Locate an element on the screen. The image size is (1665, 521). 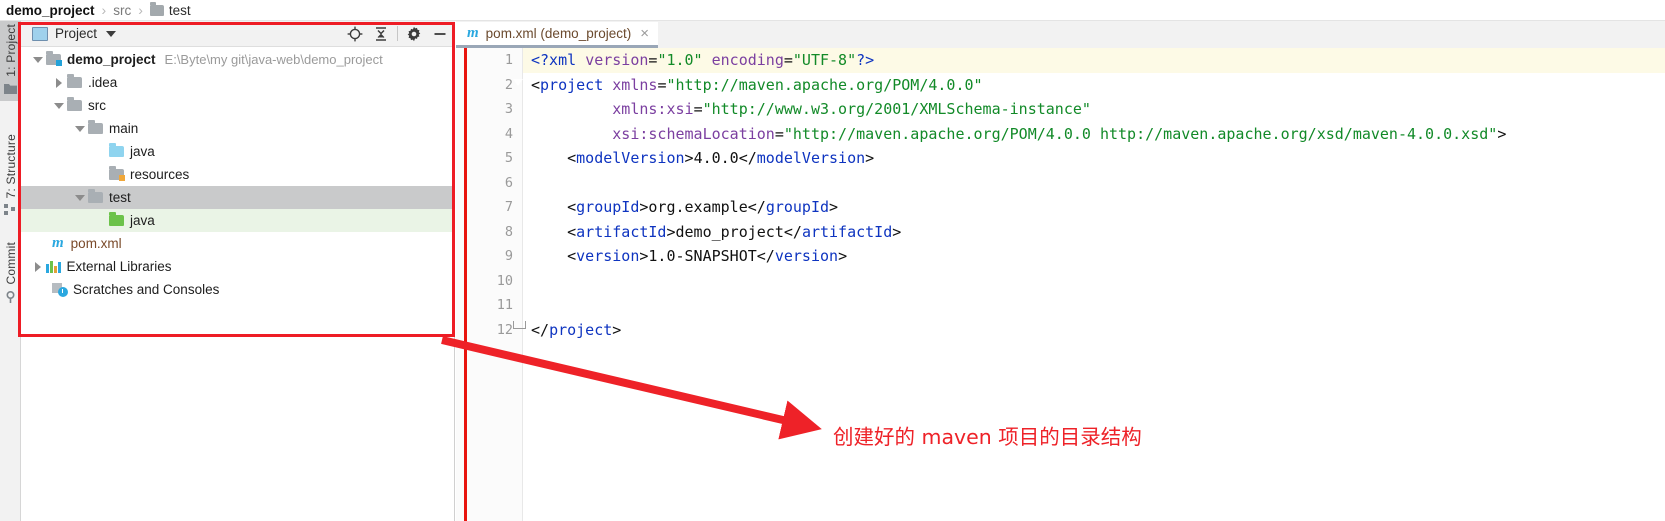
tab-label: pom.xml (demo_project) is located at coordinates (558, 33).